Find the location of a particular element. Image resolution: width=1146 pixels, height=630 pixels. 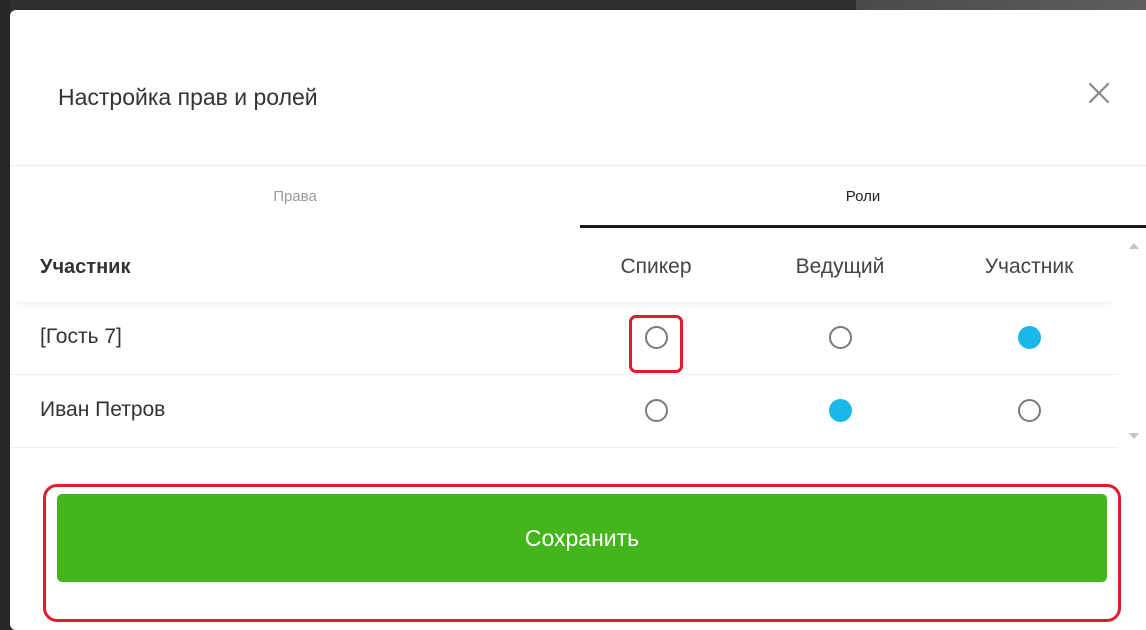

table-row: [Гость 7] is located at coordinates (564, 338).